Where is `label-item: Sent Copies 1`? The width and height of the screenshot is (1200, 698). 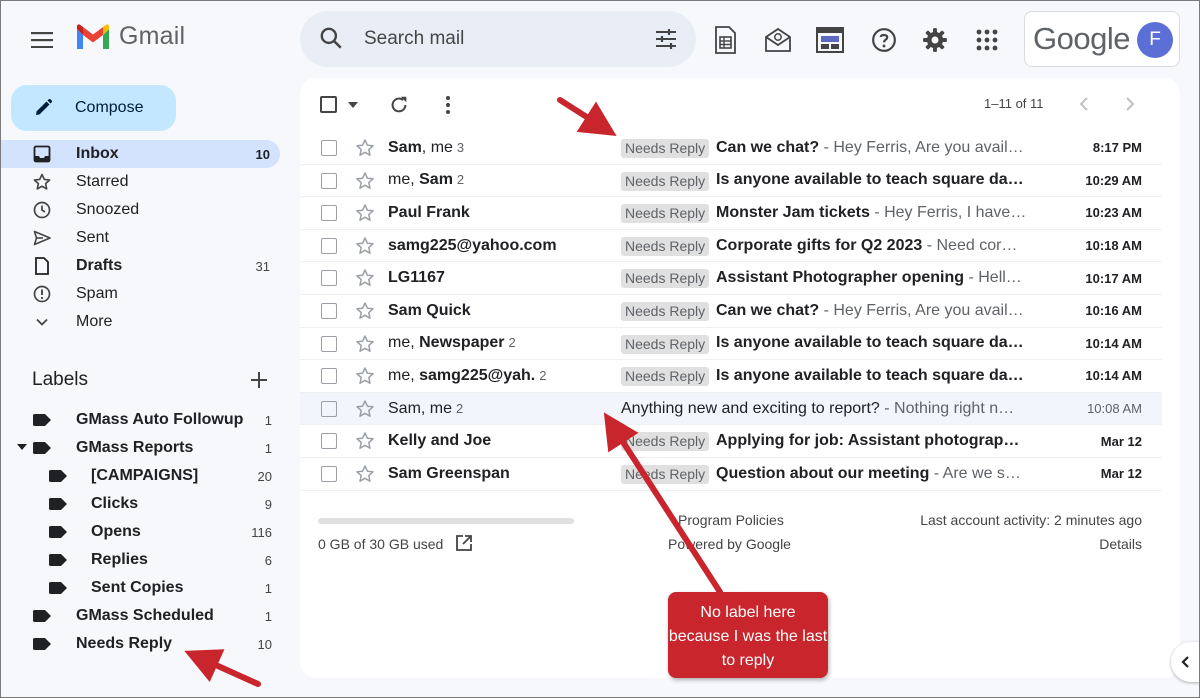 label-item: Sent Copies 1 is located at coordinates (141, 588).